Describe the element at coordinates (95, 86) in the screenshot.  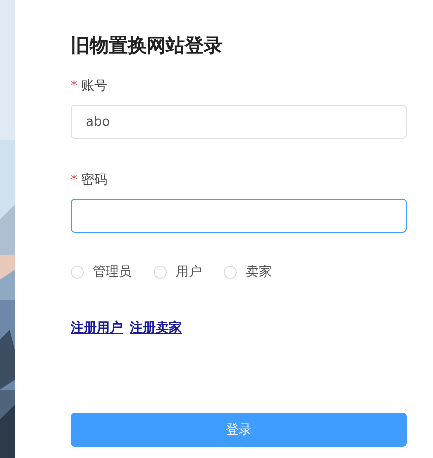
I see `field-label: 账号` at that location.